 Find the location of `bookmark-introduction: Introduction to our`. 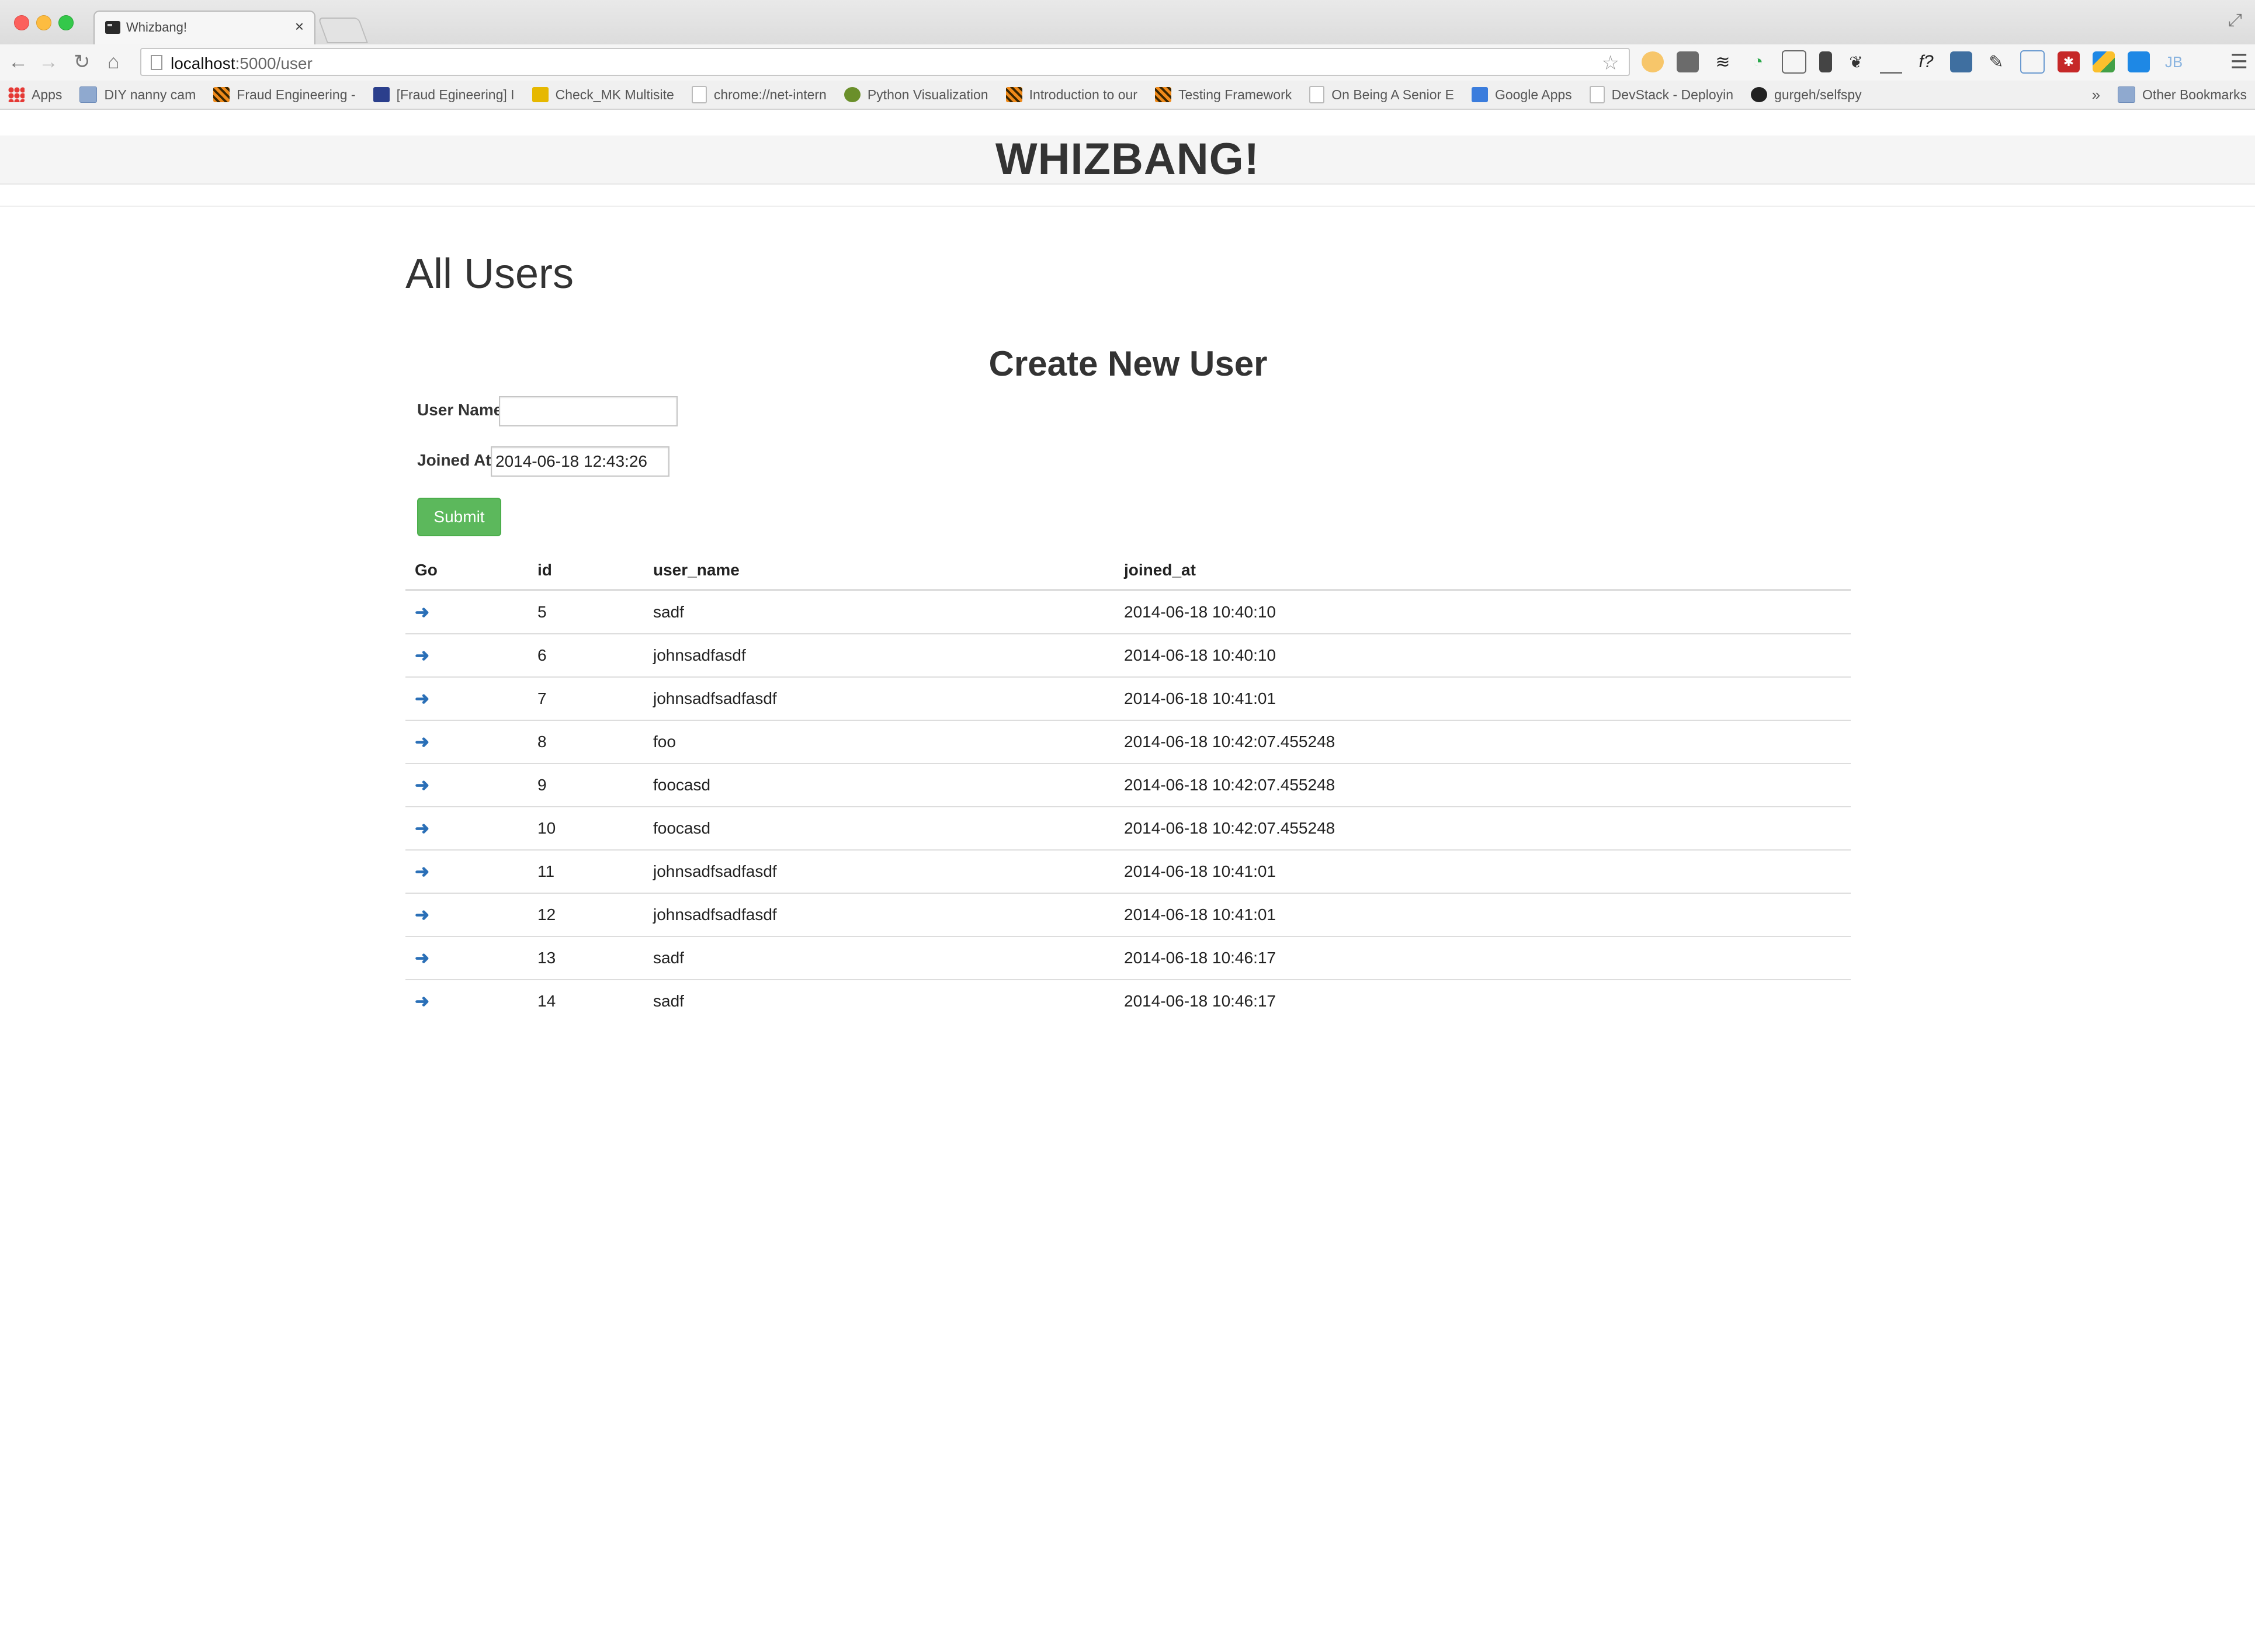

bookmark-introduction: Introduction to our is located at coordinates (1071, 95).